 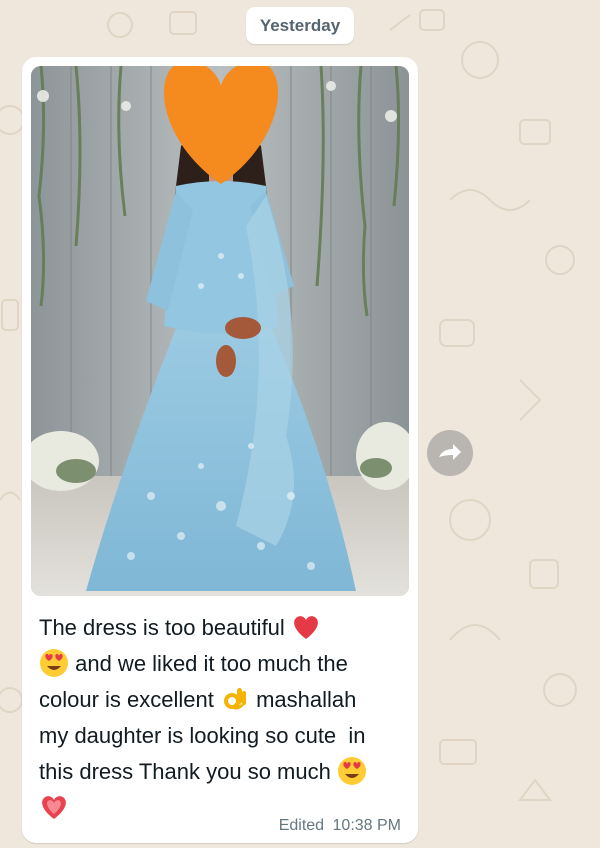 I want to click on message-time: 10:38 PM, so click(x=366, y=825).